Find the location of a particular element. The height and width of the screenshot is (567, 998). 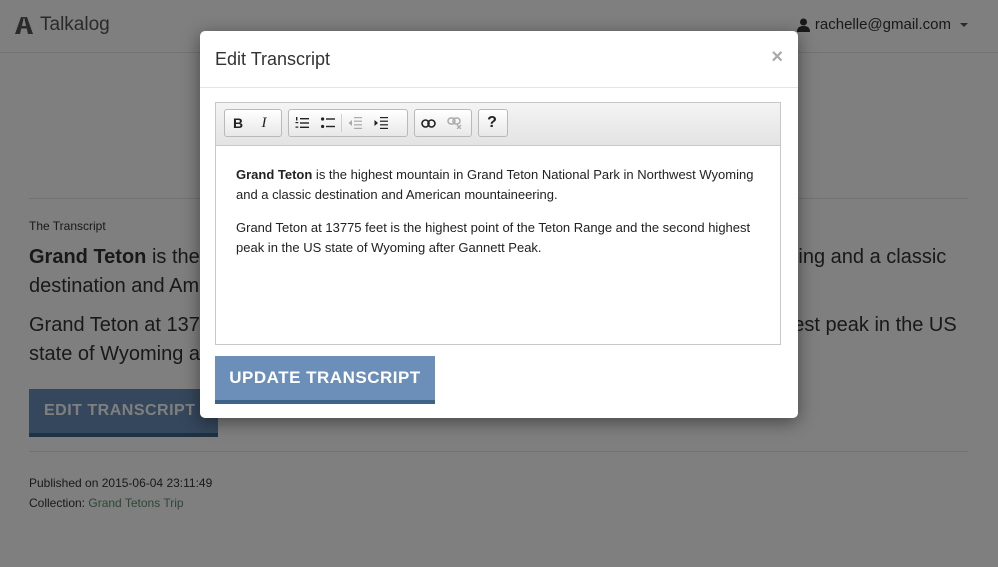

link-group is located at coordinates (443, 123).